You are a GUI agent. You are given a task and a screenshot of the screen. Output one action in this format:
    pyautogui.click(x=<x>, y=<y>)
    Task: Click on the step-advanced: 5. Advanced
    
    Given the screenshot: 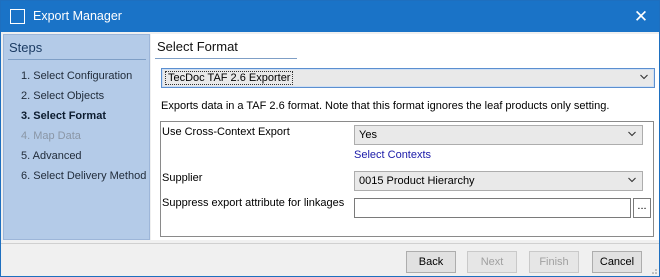 What is the action you would take?
    pyautogui.click(x=51, y=156)
    